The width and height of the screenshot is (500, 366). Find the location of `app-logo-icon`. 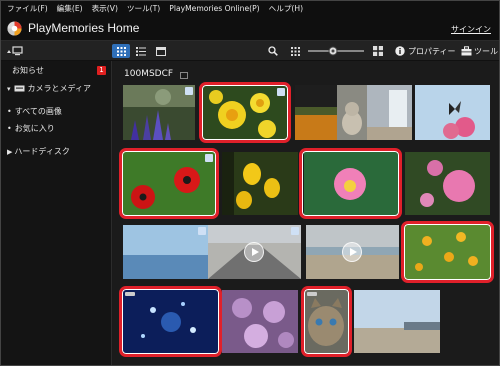

app-logo-icon is located at coordinates (14, 28).